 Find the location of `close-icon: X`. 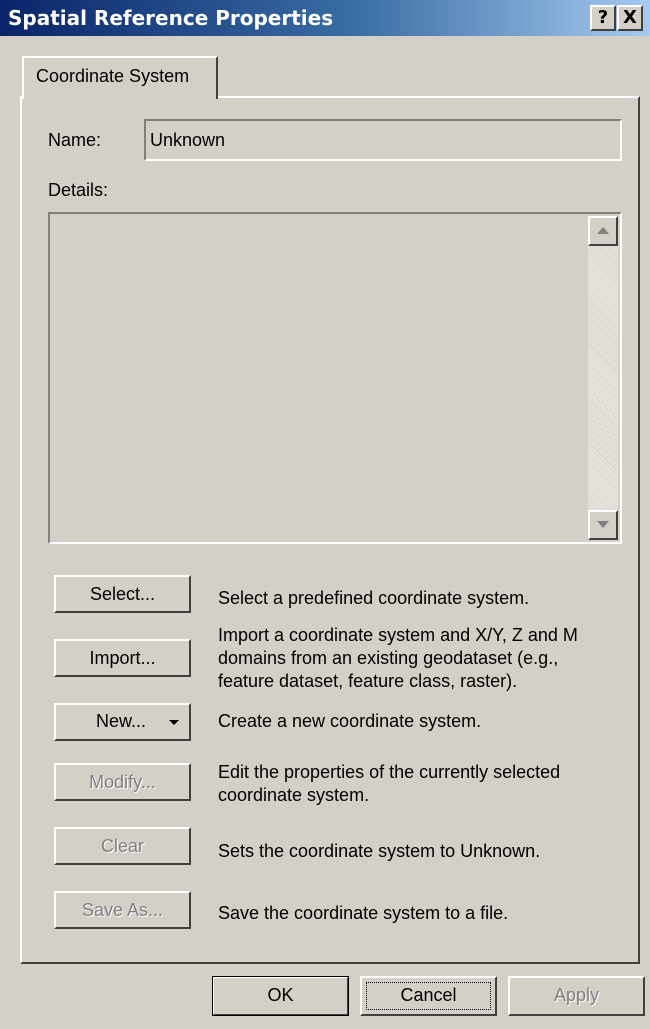

close-icon: X is located at coordinates (630, 17).